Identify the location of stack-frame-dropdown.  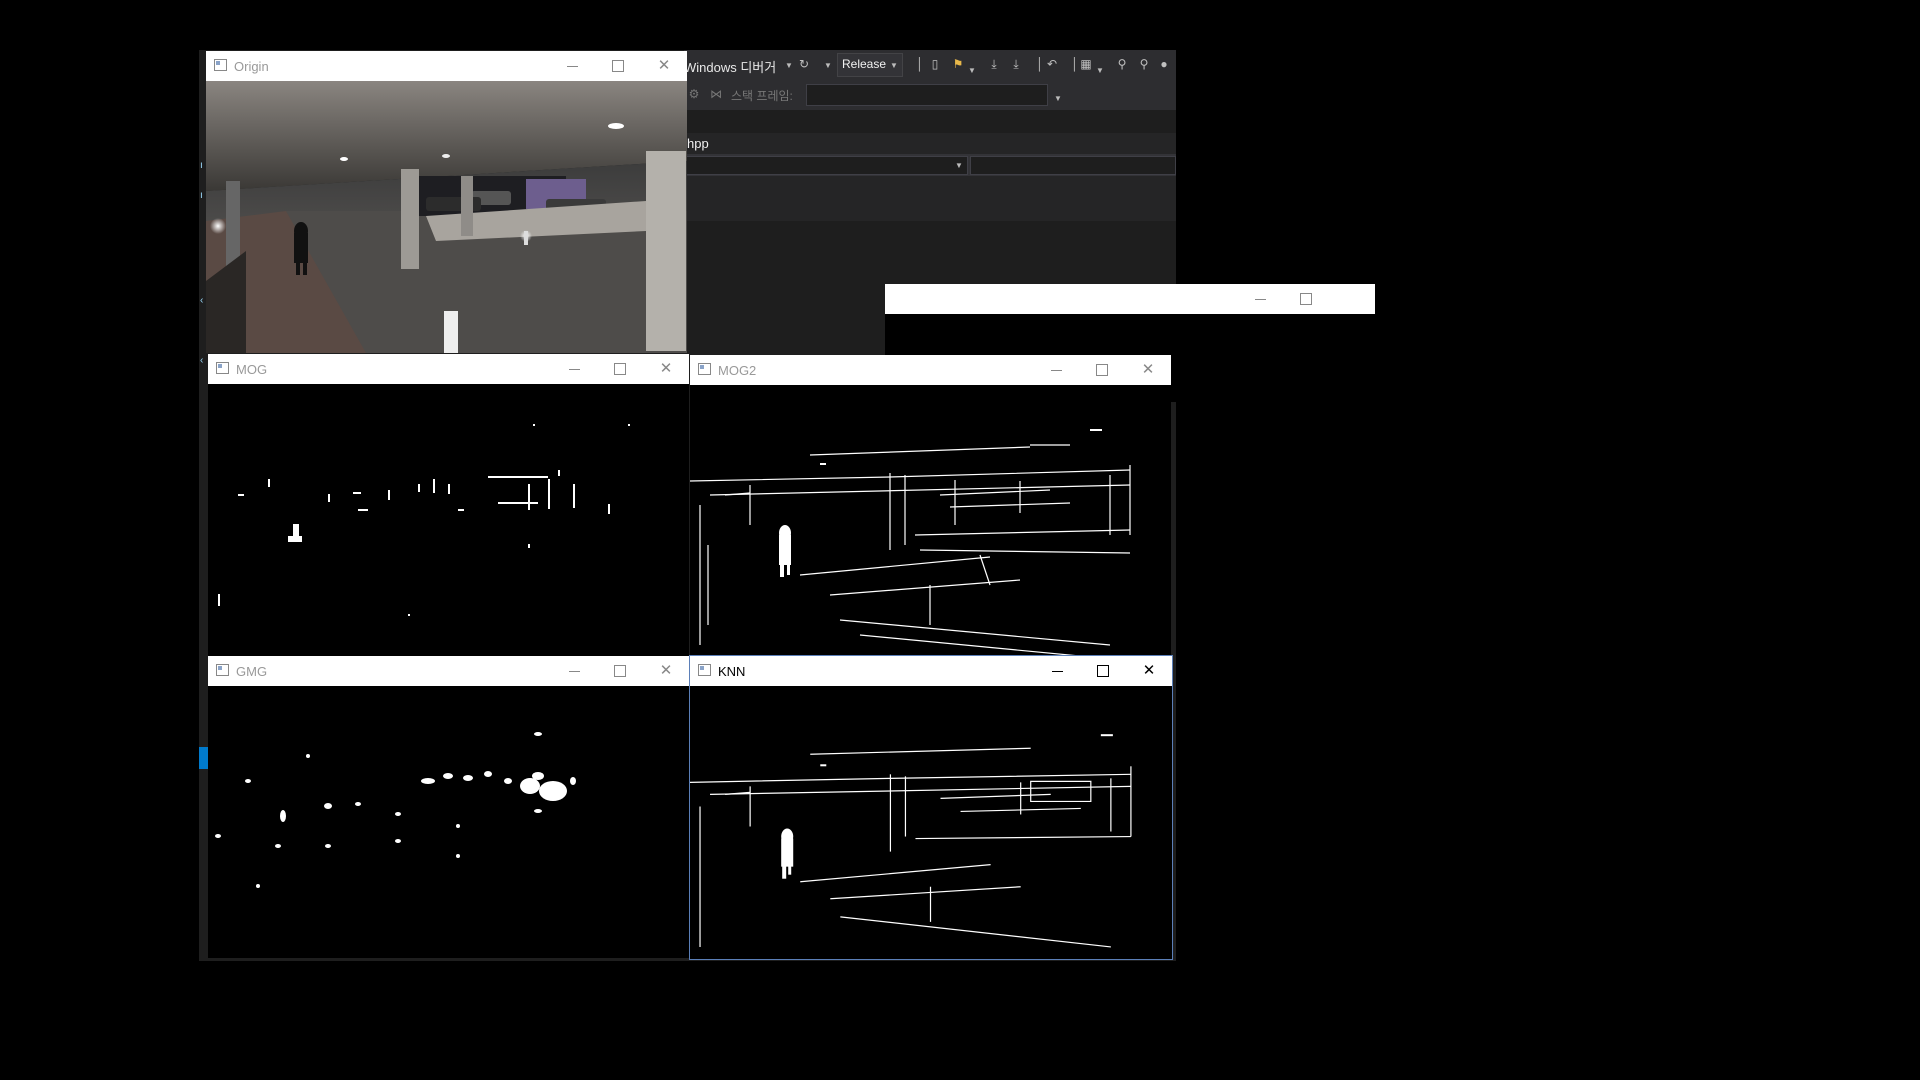
(927, 95).